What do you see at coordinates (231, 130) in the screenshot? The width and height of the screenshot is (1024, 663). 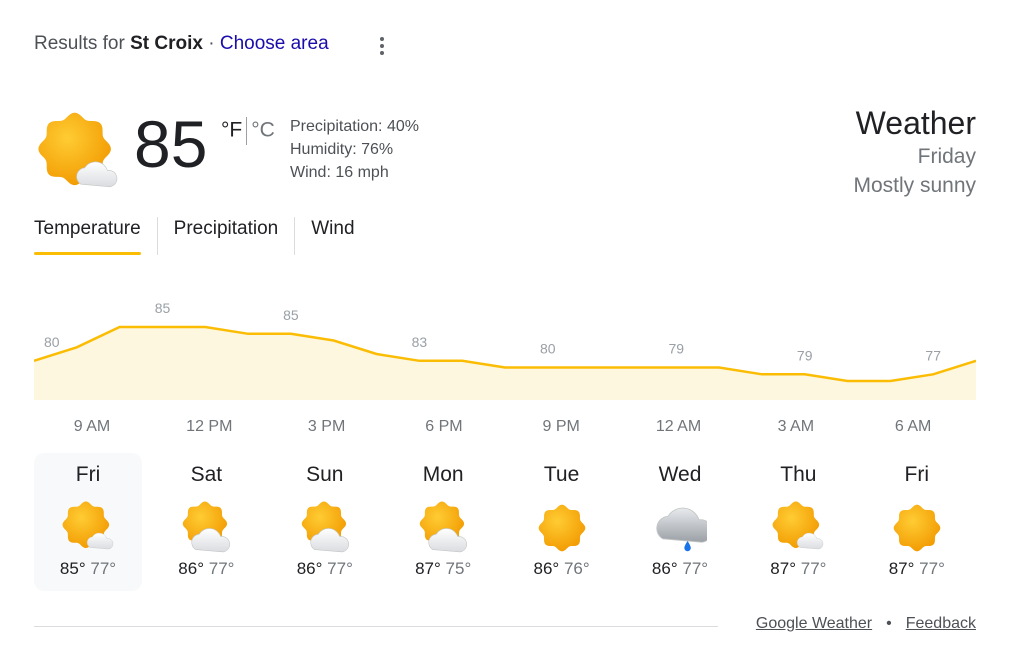 I see `fahrenheit-toggle: °F` at bounding box center [231, 130].